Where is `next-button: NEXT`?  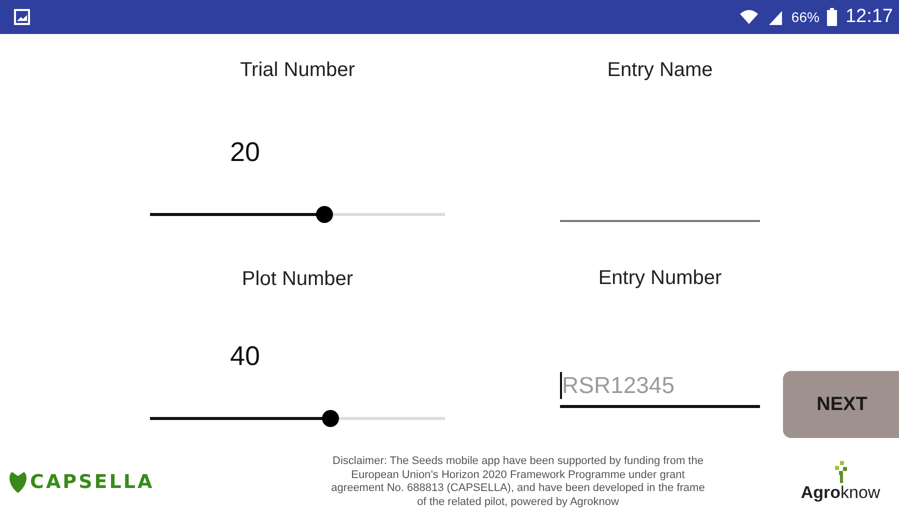 next-button: NEXT is located at coordinates (841, 404).